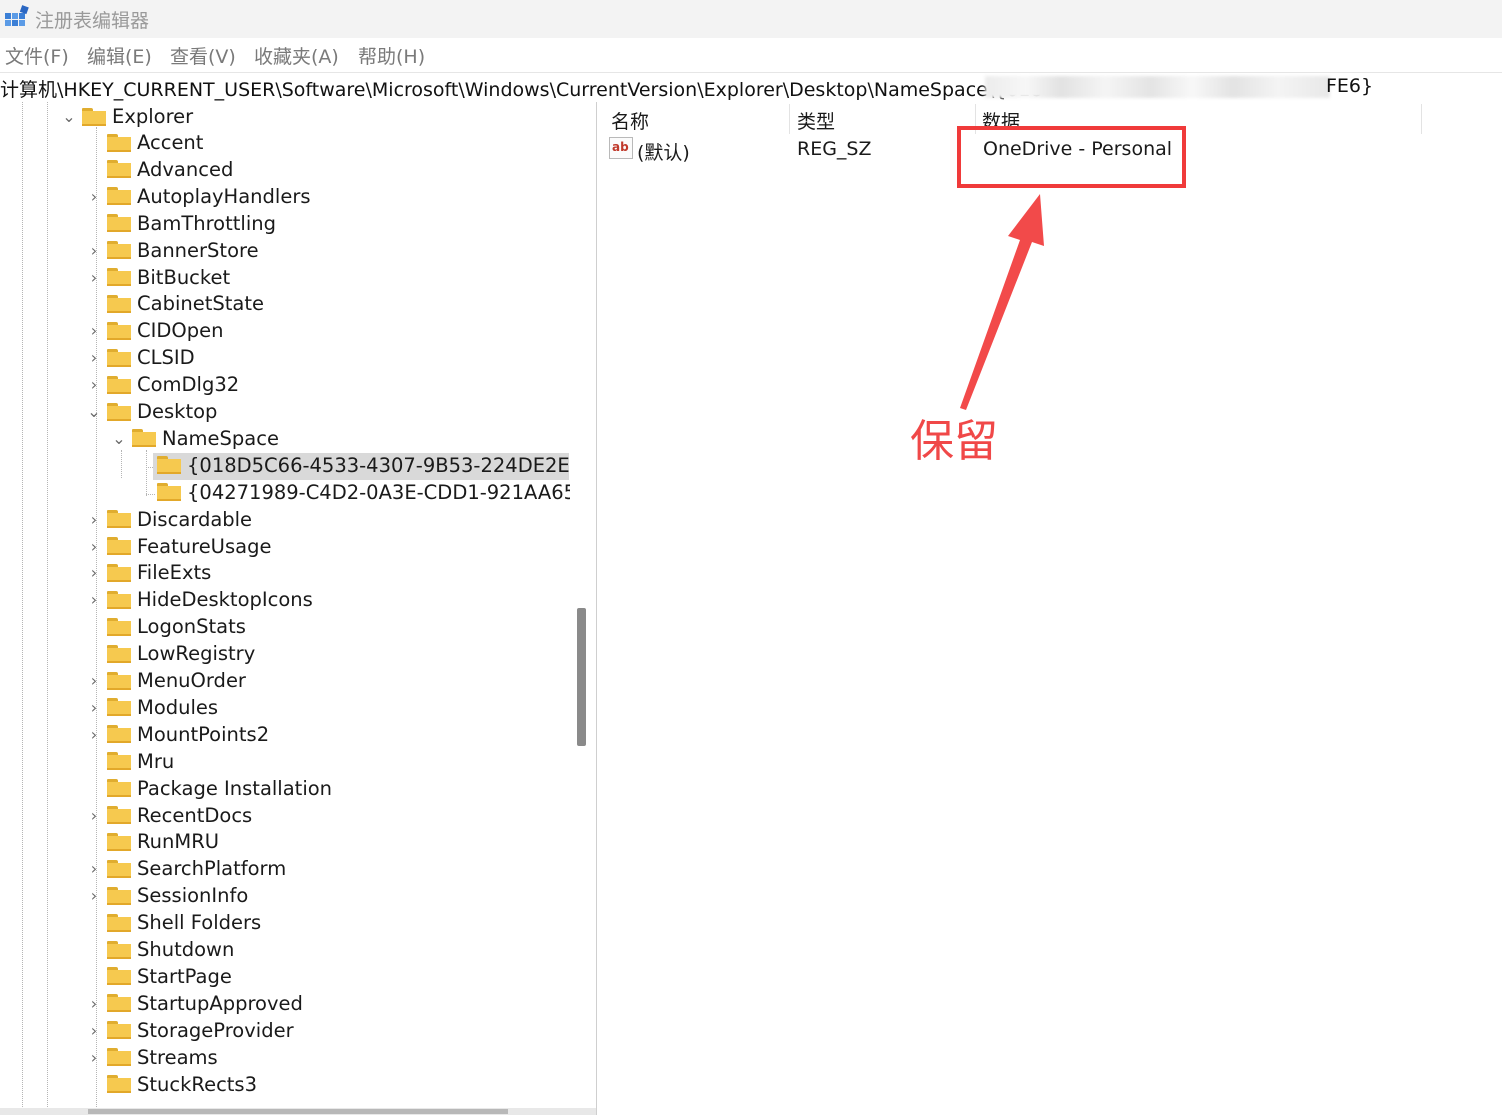 The width and height of the screenshot is (1502, 1115). Describe the element at coordinates (816, 120) in the screenshot. I see `column-header-type: 类型` at that location.